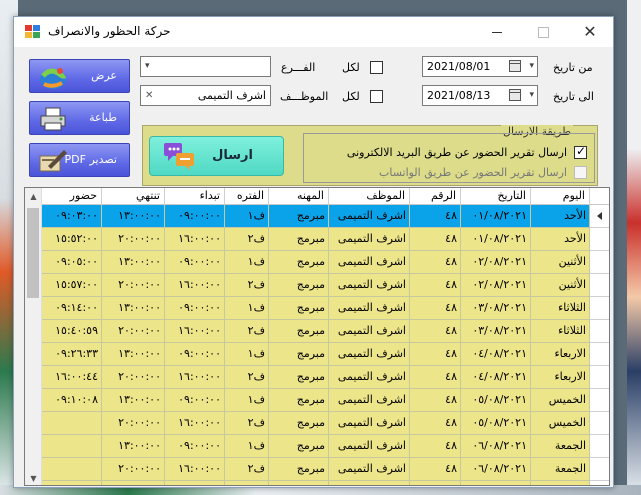  What do you see at coordinates (496, 216) in the screenshot?
I see `table-cell: ٠١/٠٨/٢٠٢١` at bounding box center [496, 216].